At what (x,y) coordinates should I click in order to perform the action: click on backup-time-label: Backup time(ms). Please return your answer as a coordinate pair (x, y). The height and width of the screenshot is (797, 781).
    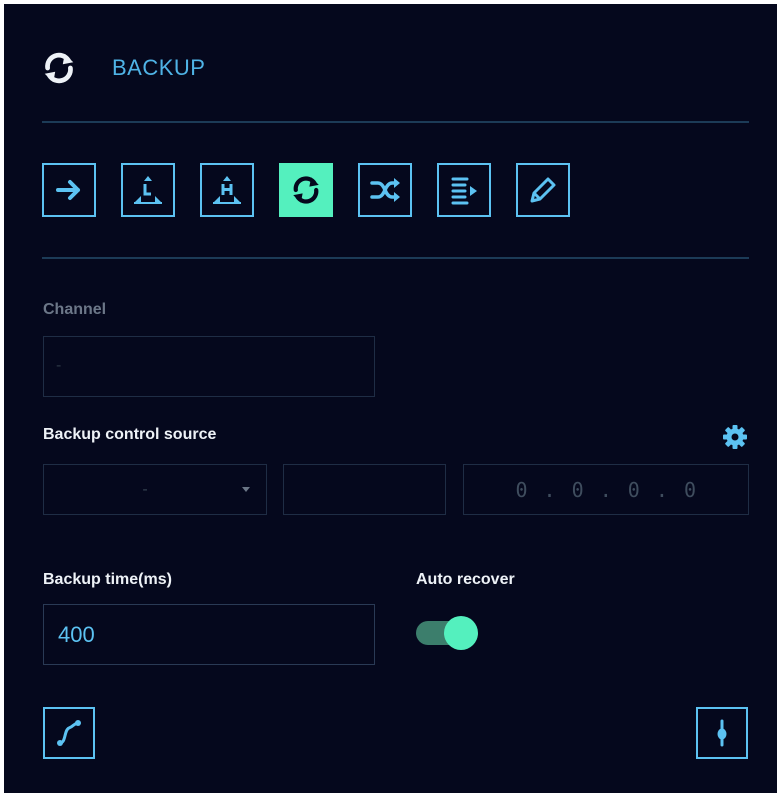
    Looking at the image, I should click on (107, 579).